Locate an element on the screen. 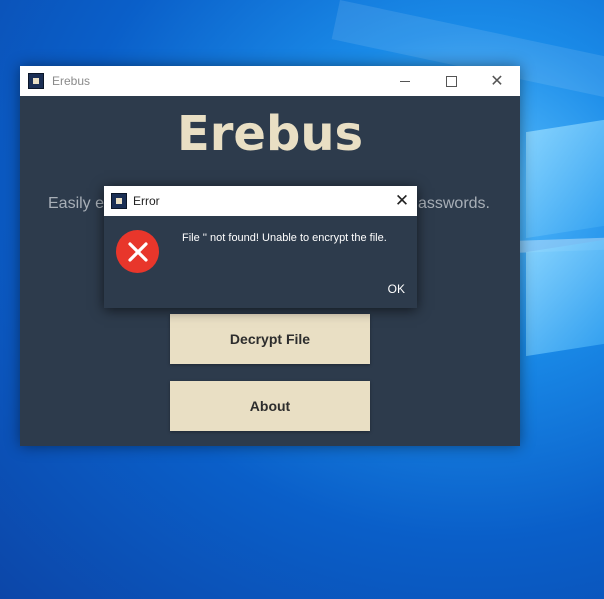 The height and width of the screenshot is (599, 604). dialog-titlebar: Error ✕ is located at coordinates (260, 201).